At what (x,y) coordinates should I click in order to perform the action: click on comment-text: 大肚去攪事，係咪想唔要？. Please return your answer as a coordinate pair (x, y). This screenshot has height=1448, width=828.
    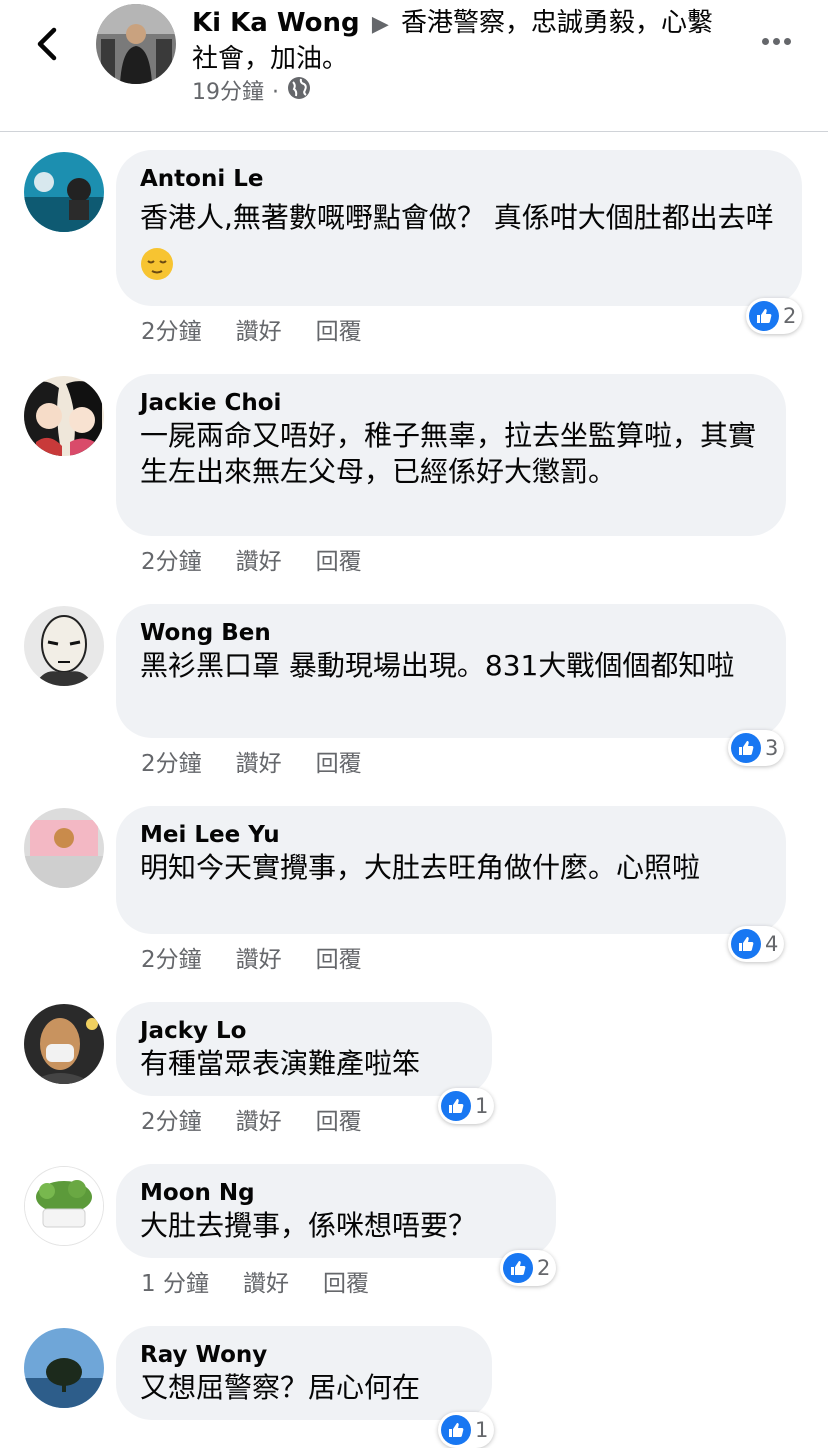
    Looking at the image, I should click on (308, 1225).